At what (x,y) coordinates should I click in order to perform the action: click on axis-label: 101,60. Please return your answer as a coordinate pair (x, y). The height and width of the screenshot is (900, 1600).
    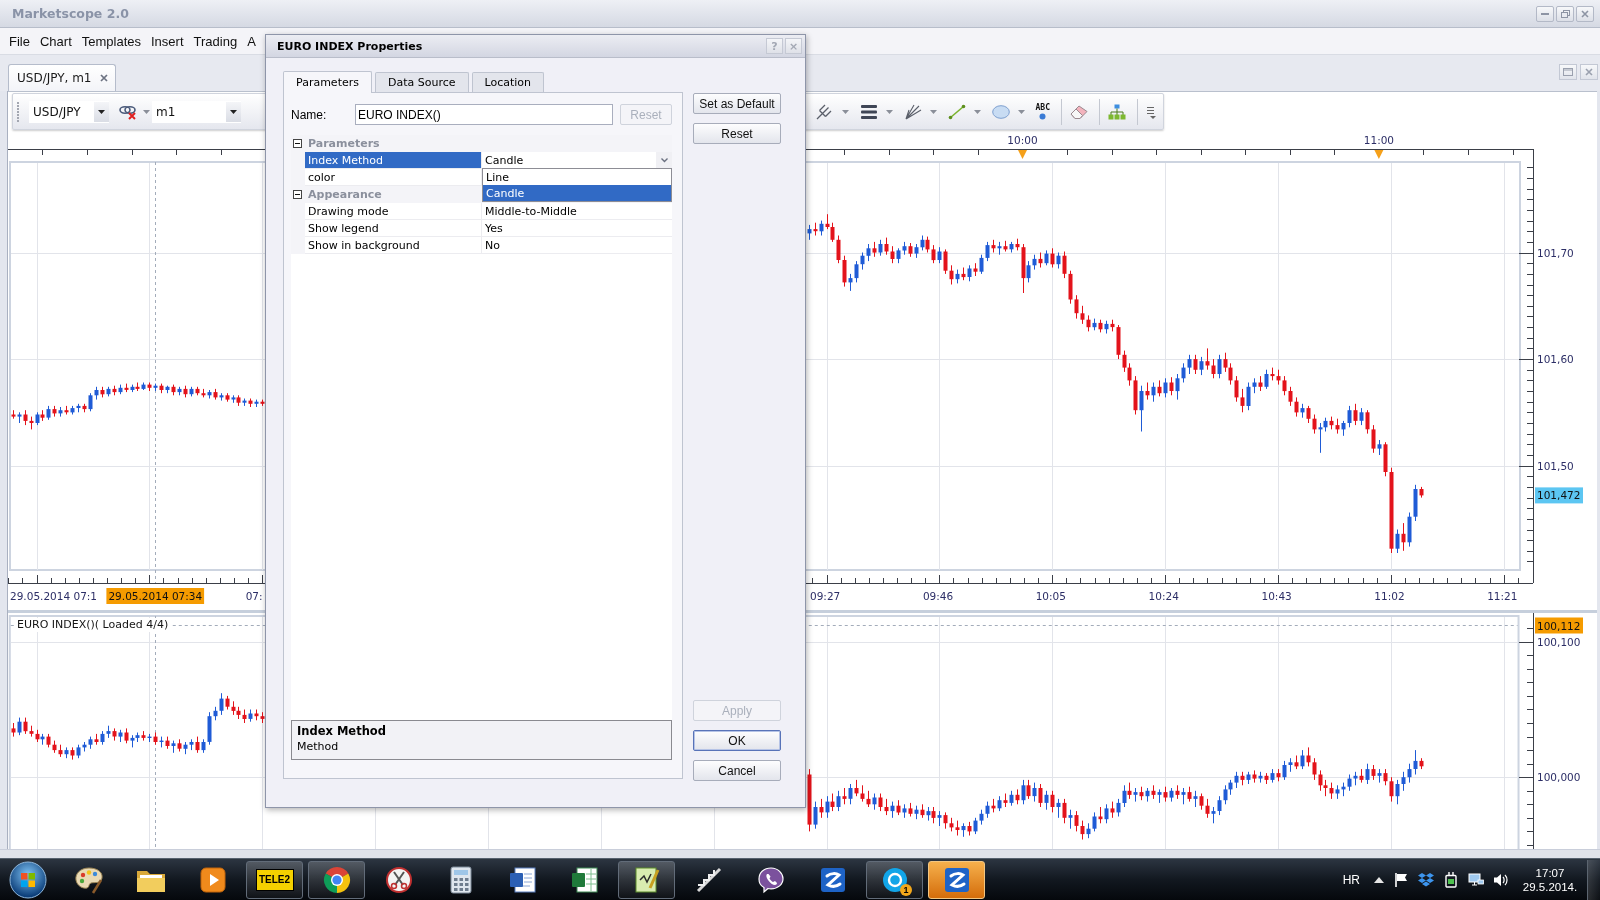
    Looking at the image, I should click on (1555, 359).